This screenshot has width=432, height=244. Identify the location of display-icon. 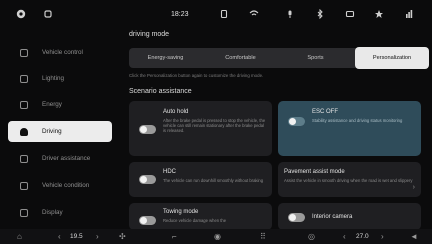
(24, 212).